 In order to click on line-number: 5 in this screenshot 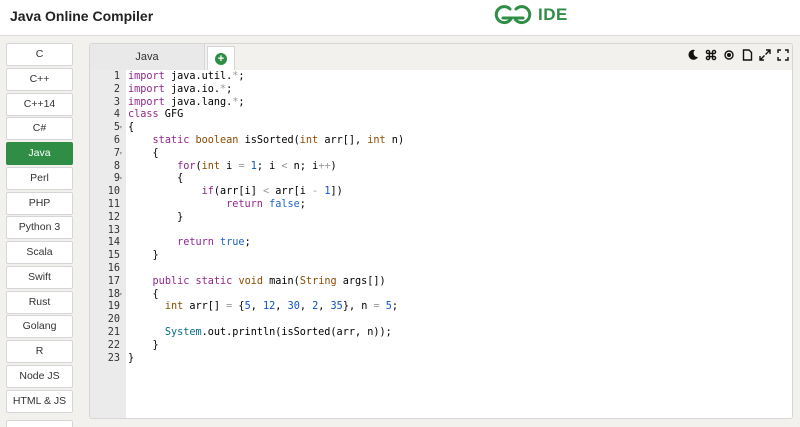, I will do `click(116, 128)`.